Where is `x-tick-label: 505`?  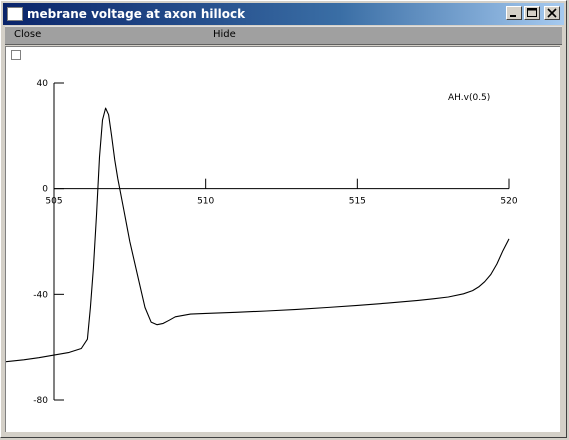
x-tick-label: 505 is located at coordinates (53, 202).